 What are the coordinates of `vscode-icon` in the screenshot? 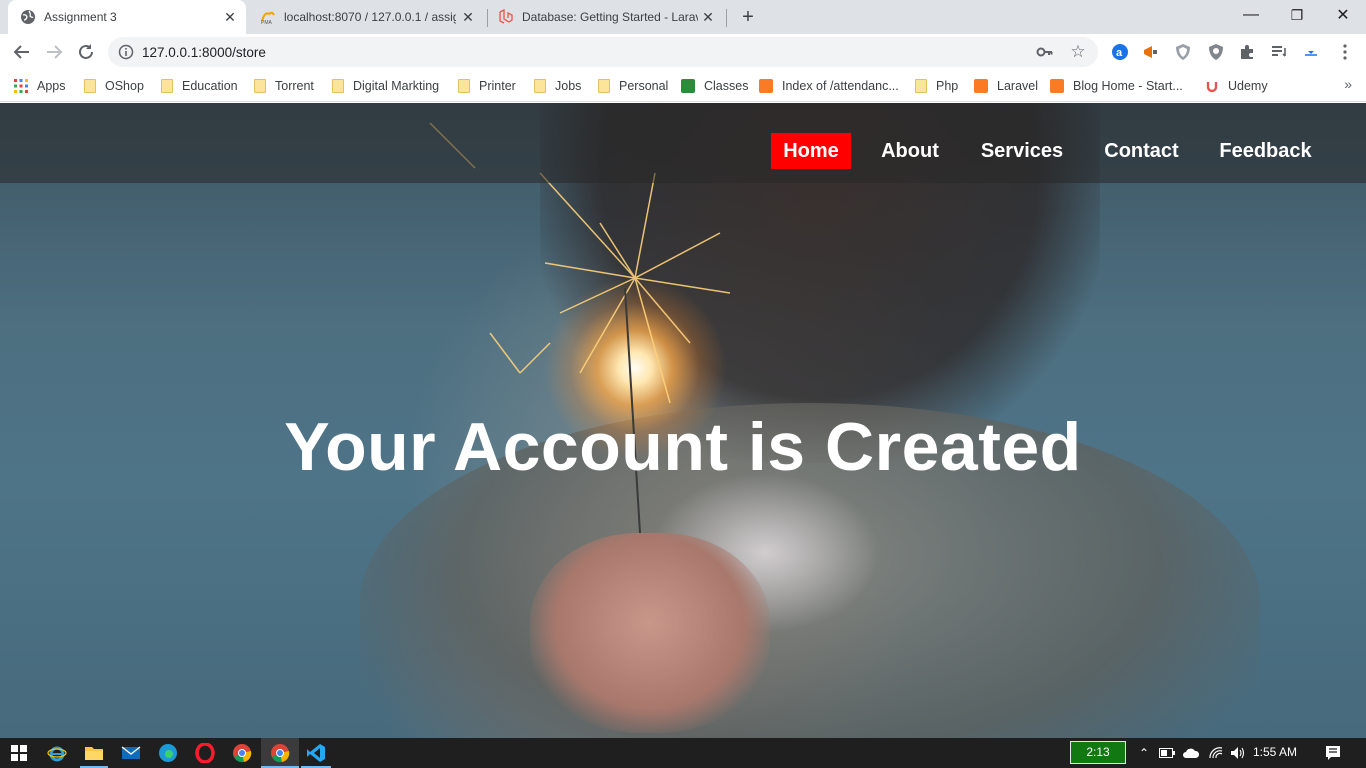 It's located at (316, 753).